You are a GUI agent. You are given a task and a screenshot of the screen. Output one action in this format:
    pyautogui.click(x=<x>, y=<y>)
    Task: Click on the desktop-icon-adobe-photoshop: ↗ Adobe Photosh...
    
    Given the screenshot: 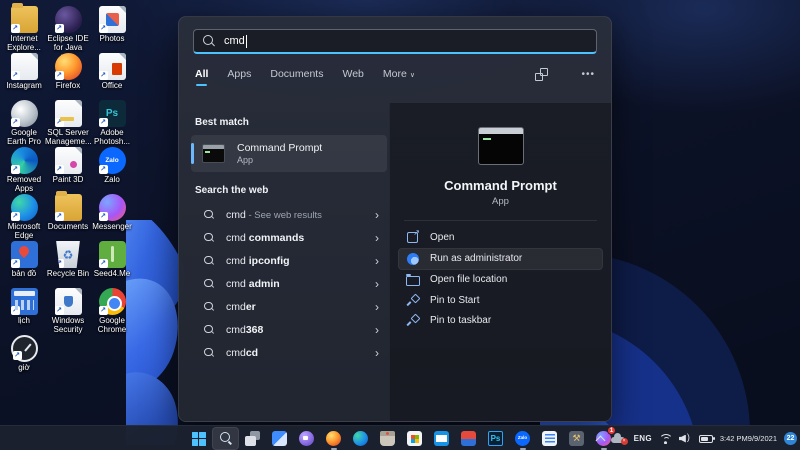 What is the action you would take?
    pyautogui.click(x=112, y=123)
    